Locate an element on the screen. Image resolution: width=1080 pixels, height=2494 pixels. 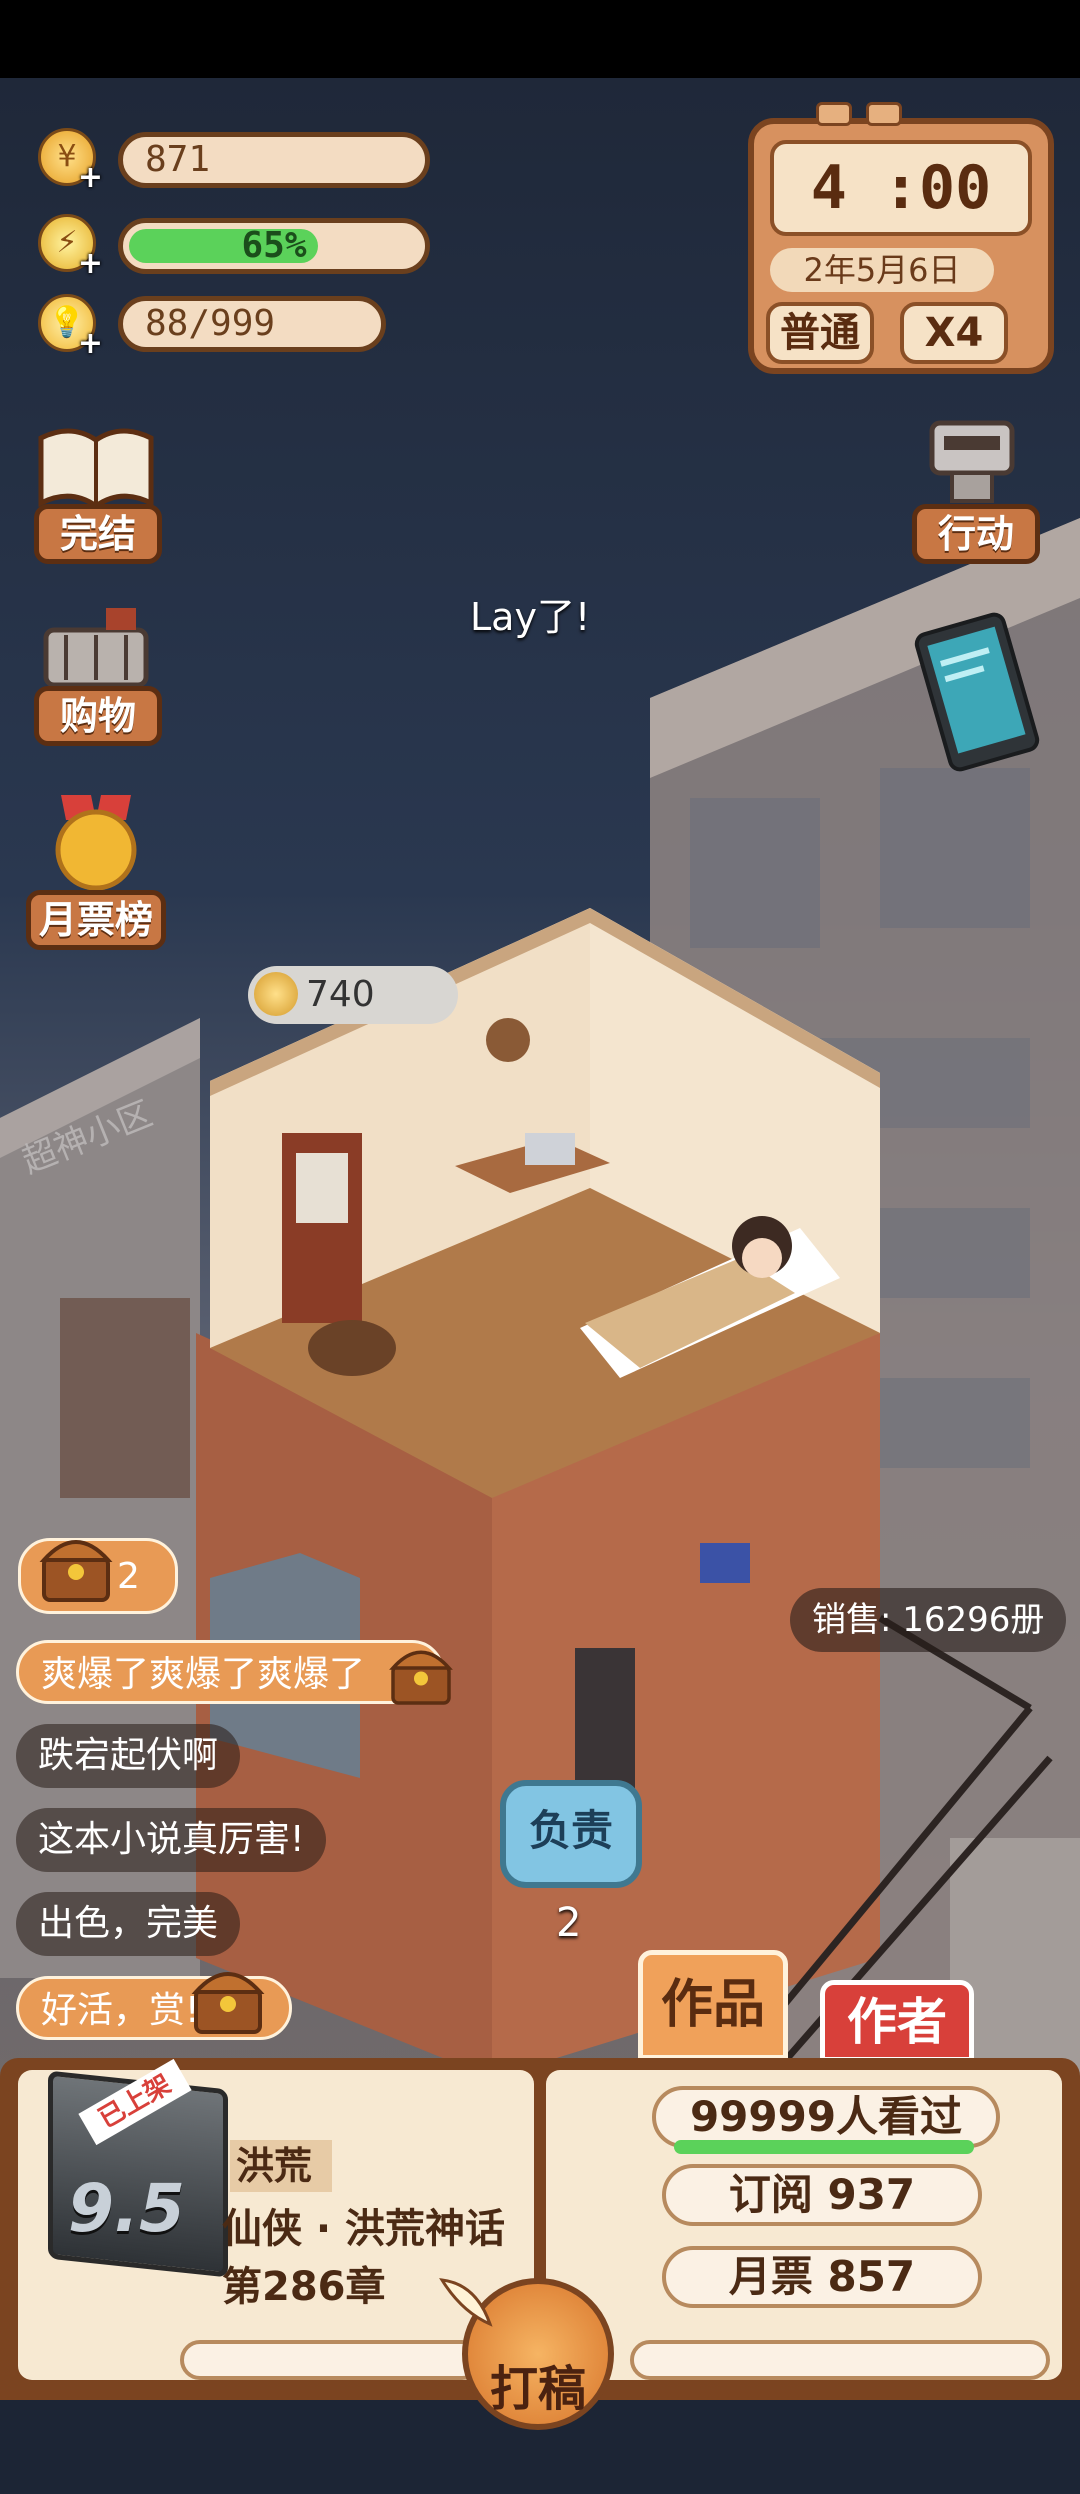
coins-value: 871 is located at coordinates (178, 159).